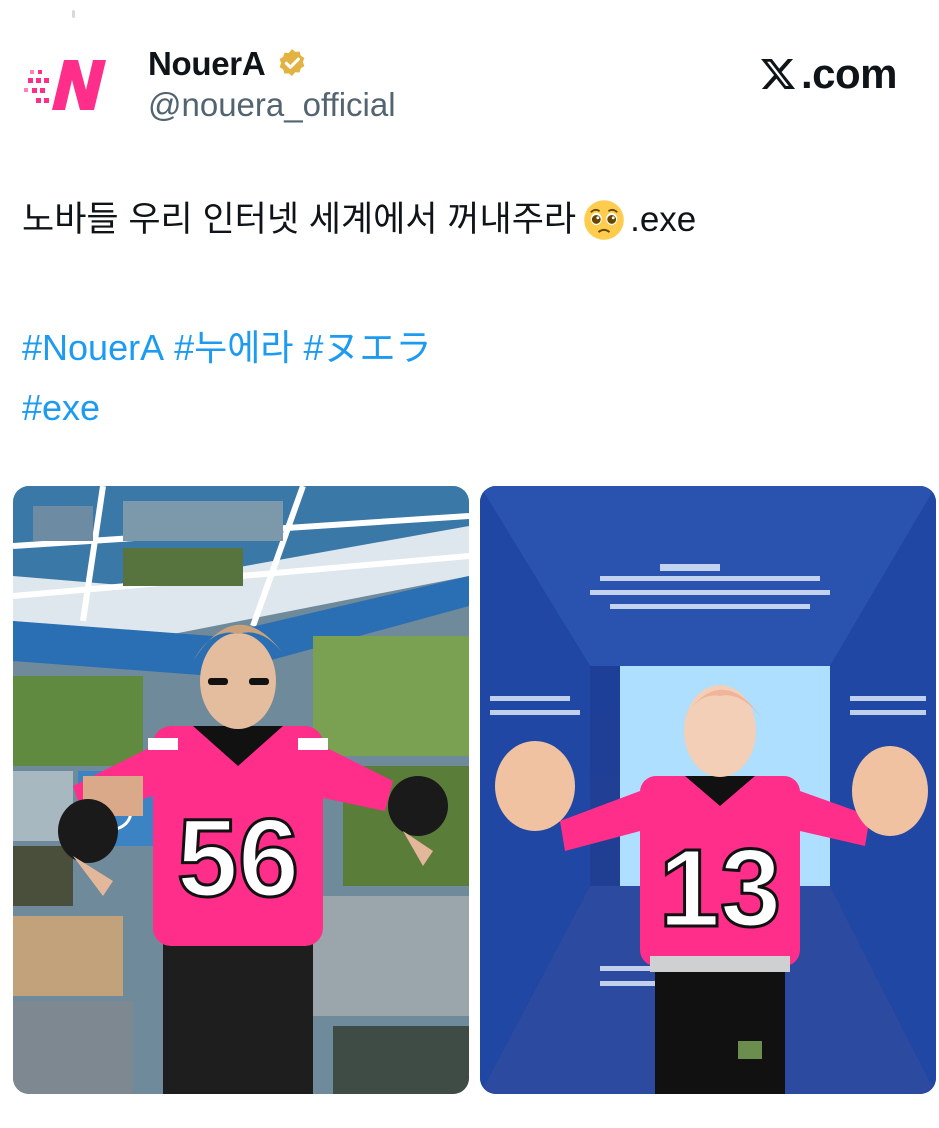  I want to click on tweet-header: NouerA @nouera_official .com, so click(469, 86).